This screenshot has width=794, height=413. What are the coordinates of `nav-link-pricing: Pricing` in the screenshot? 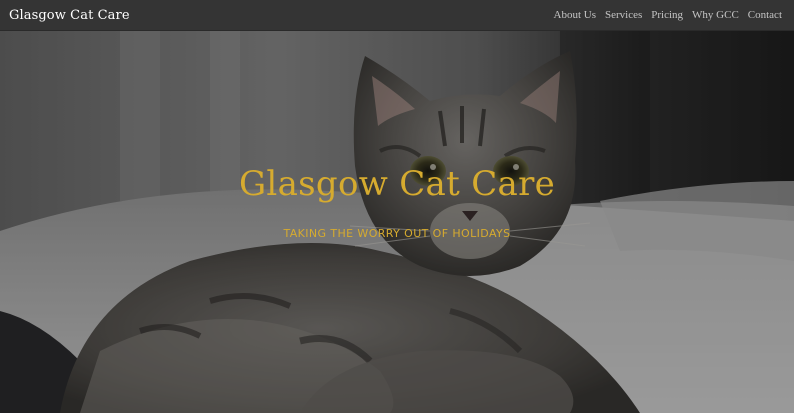 It's located at (667, 15).